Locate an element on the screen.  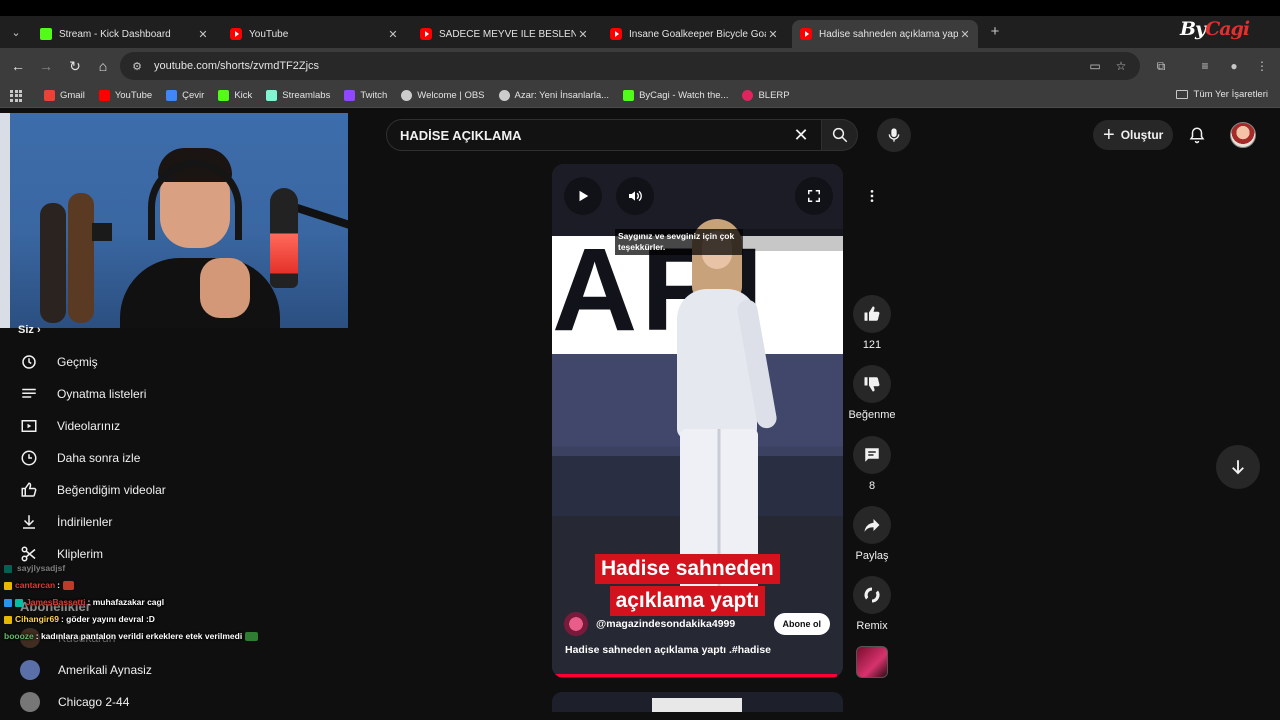
plus-icon: + is located at coordinates (1109, 135).